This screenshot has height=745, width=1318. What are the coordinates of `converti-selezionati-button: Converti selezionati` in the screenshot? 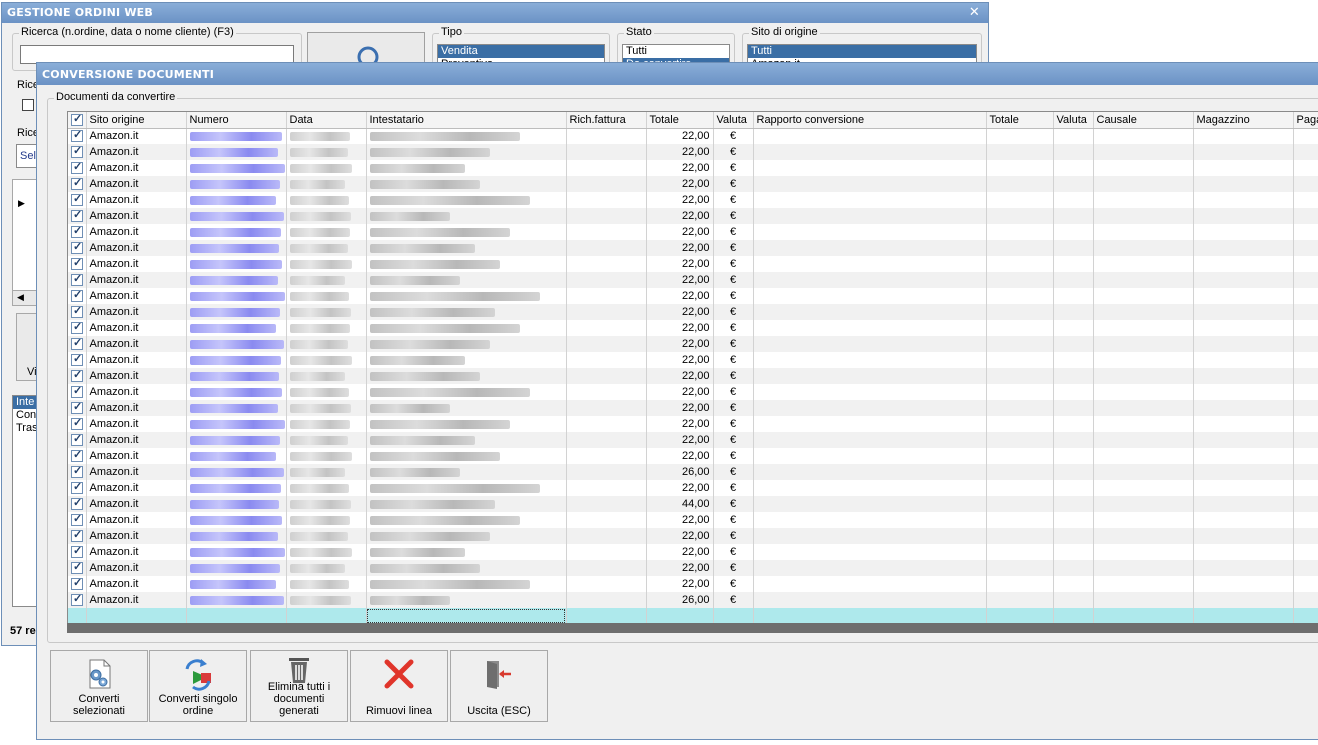 It's located at (99, 686).